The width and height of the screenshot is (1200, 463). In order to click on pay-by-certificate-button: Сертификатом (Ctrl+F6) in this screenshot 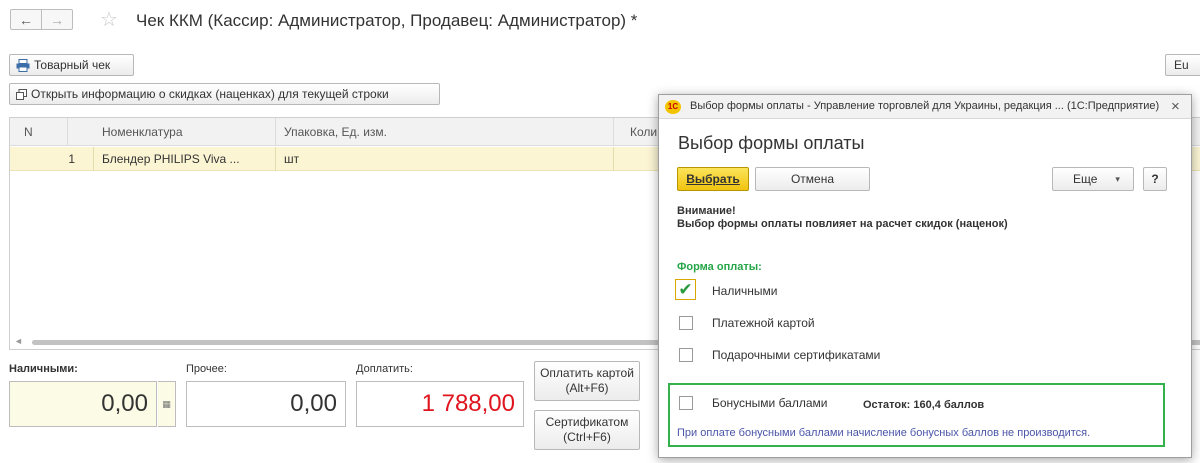, I will do `click(587, 430)`.